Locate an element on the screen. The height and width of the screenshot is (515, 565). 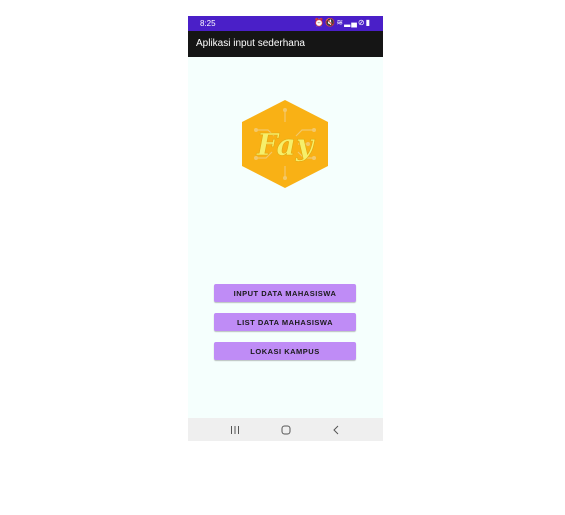
signal-icon: ▂▄ is located at coordinates (351, 22).